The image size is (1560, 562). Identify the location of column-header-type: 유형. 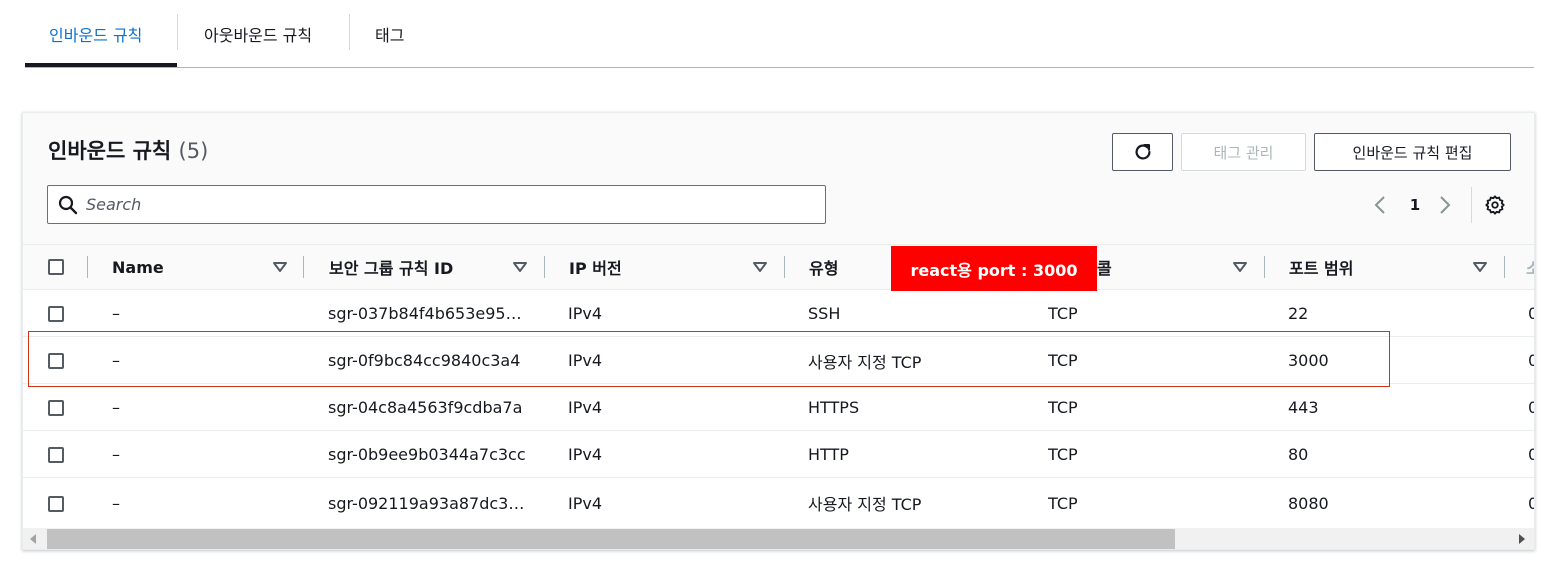
(823, 267).